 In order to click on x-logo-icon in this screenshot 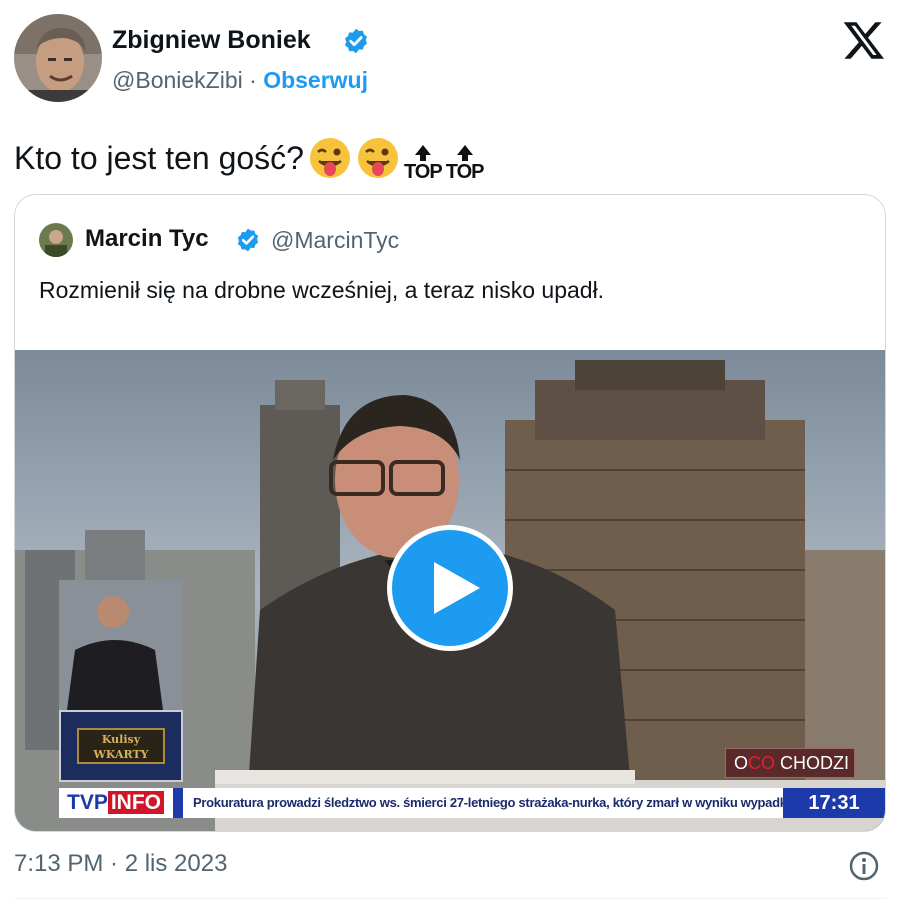, I will do `click(864, 40)`.